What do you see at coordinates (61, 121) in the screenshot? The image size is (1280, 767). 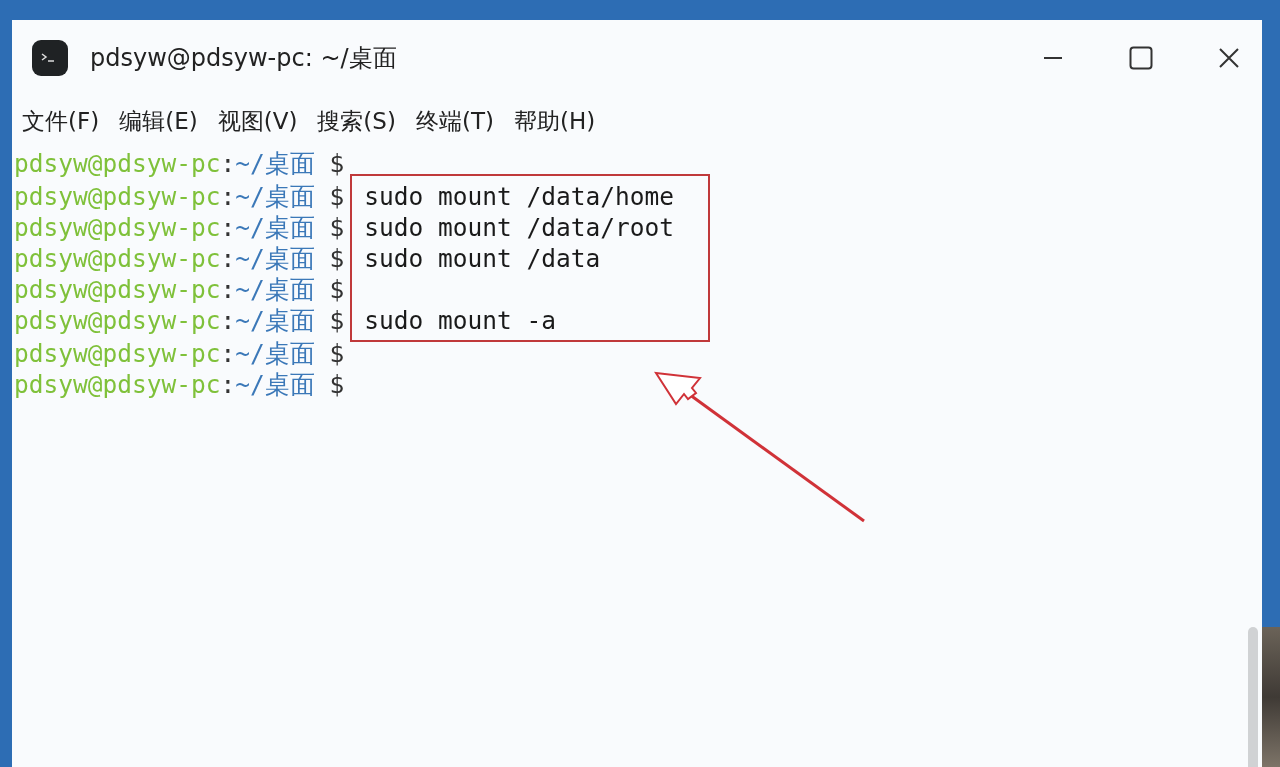 I see `menu-item: 文件(F)` at bounding box center [61, 121].